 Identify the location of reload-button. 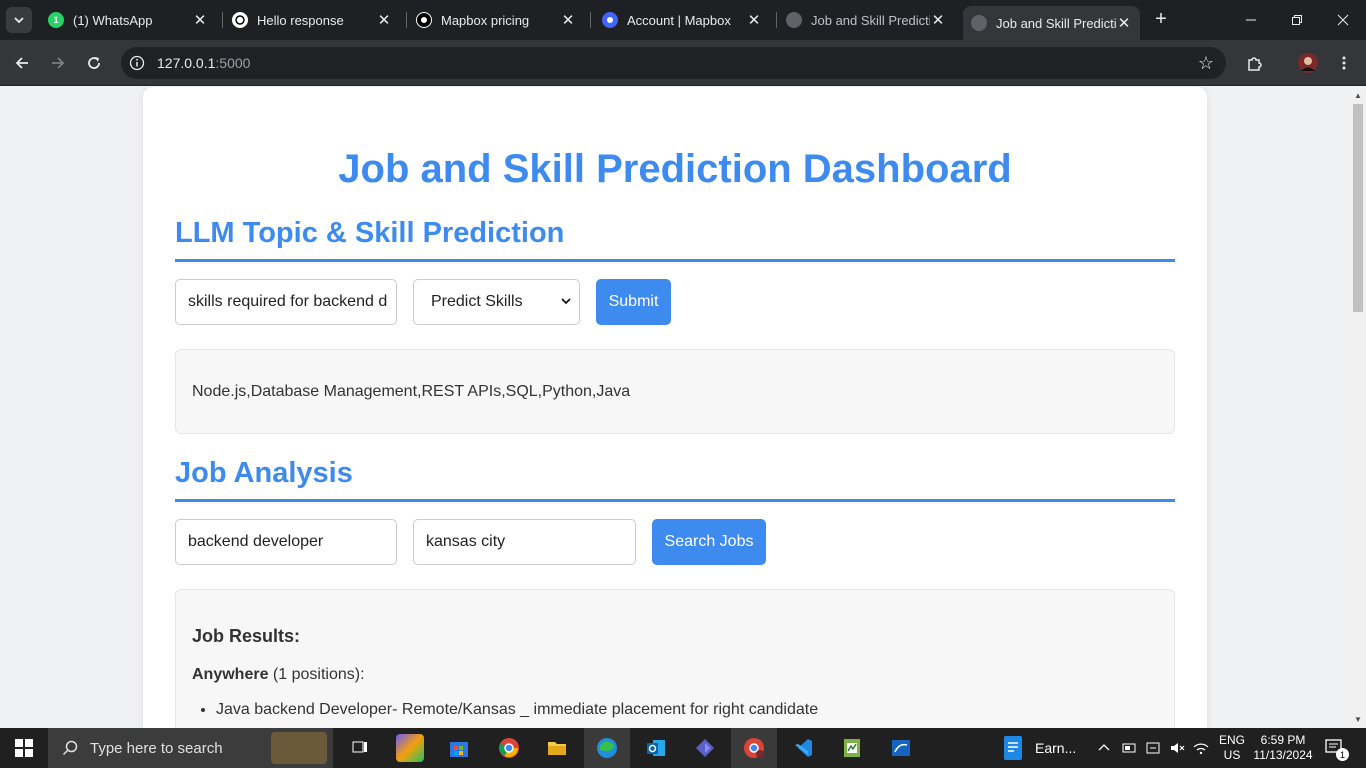
(94, 63).